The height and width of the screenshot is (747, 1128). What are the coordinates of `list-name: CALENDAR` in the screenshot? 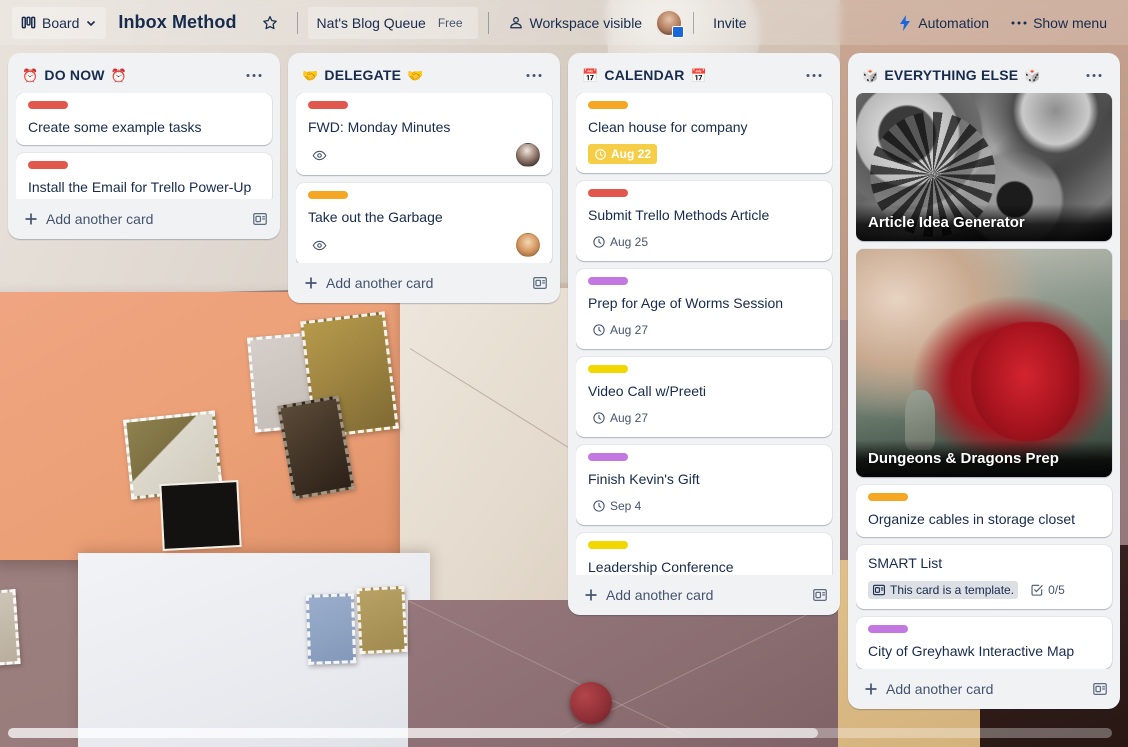 It's located at (644, 75).